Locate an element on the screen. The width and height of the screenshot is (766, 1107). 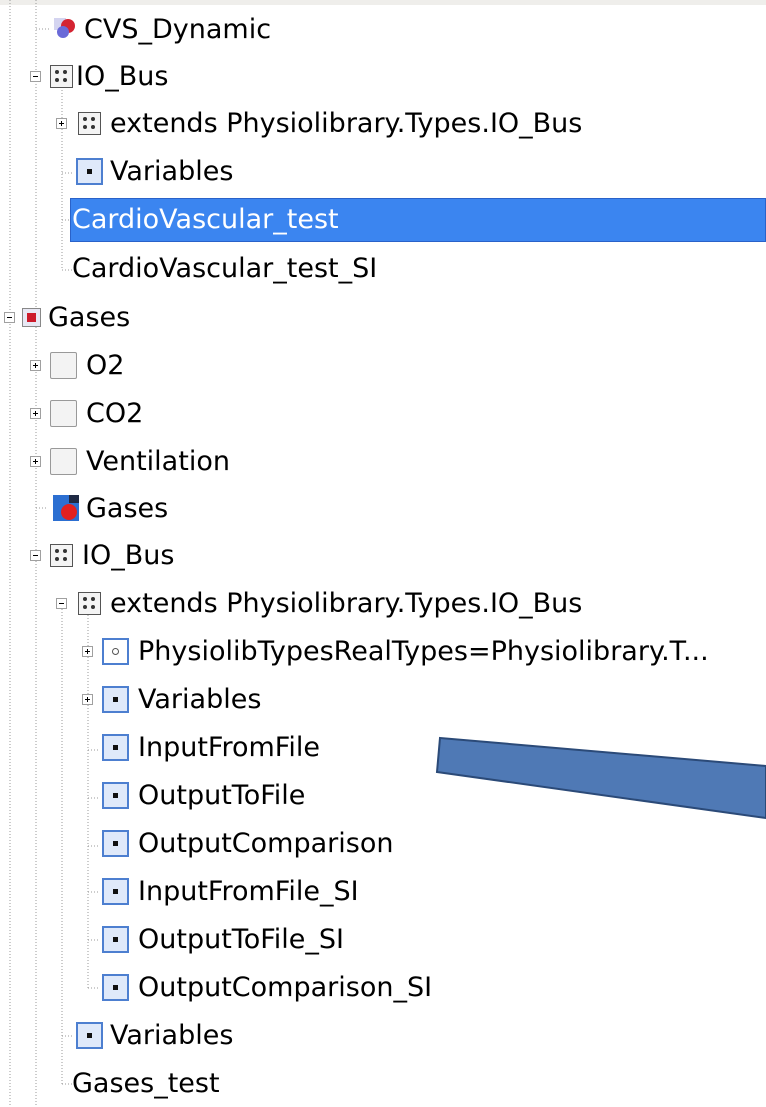
arrow-annotation-icon is located at coordinates (600, 778).